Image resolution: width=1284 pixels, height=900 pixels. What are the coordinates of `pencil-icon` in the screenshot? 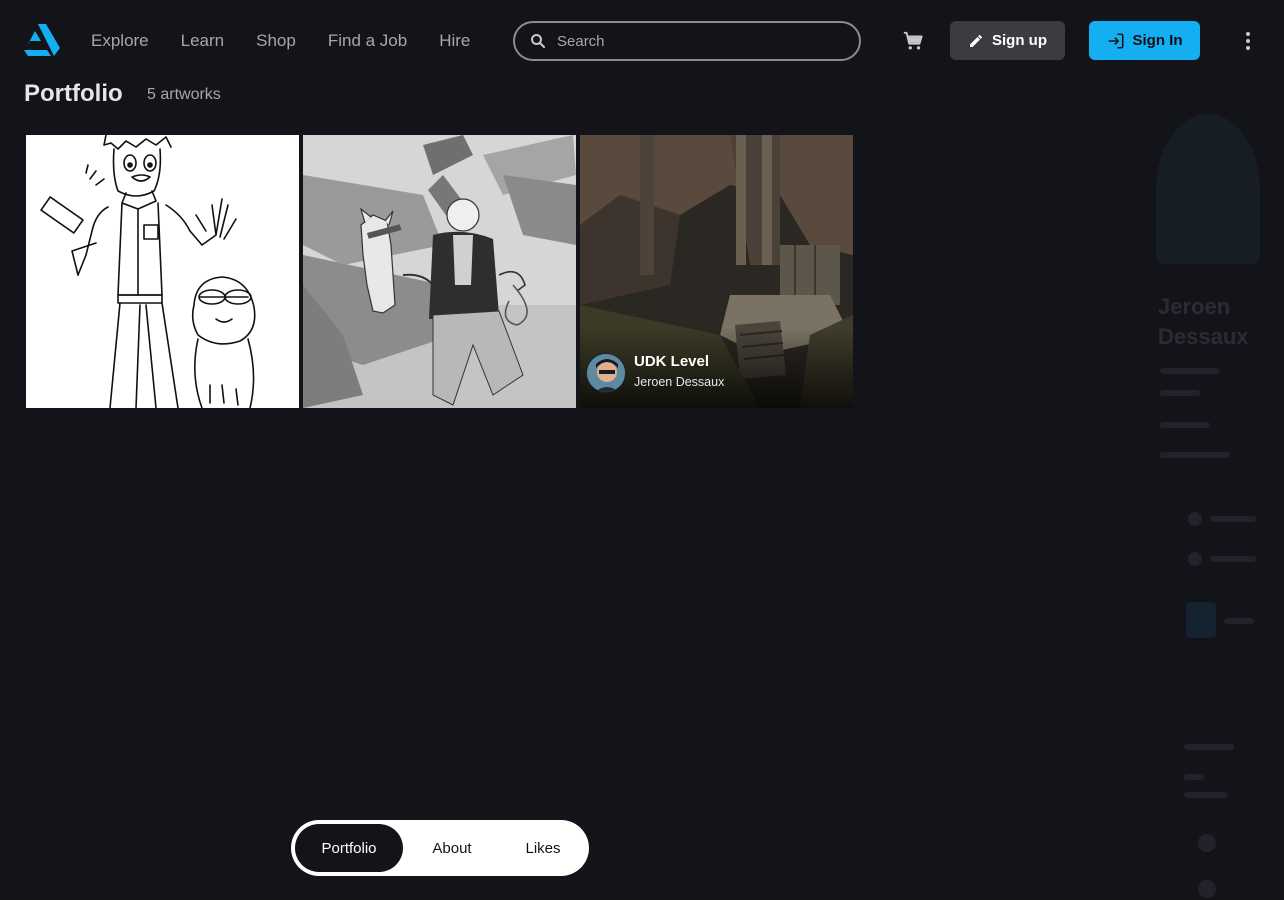 It's located at (976, 40).